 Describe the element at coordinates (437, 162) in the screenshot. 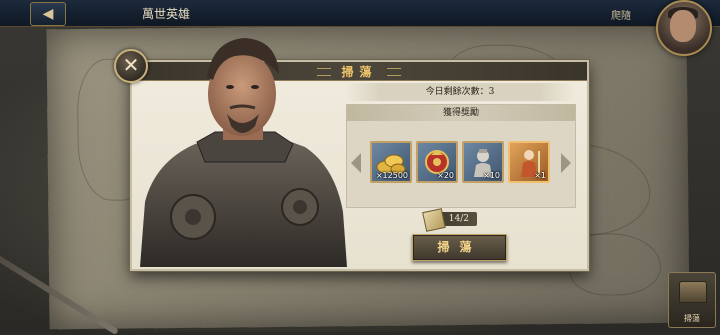

I see `reward-item-crest: ×20` at that location.